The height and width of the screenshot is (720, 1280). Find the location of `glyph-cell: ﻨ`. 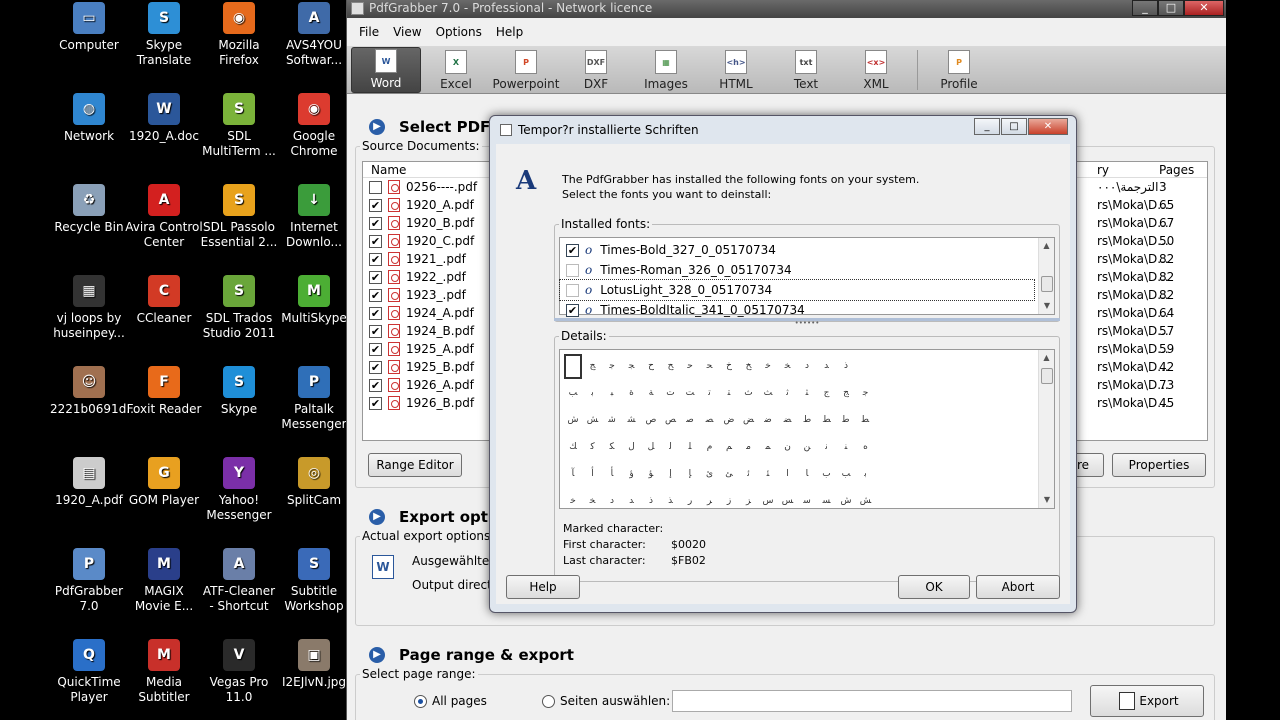

glyph-cell: ﻨ is located at coordinates (846, 447).